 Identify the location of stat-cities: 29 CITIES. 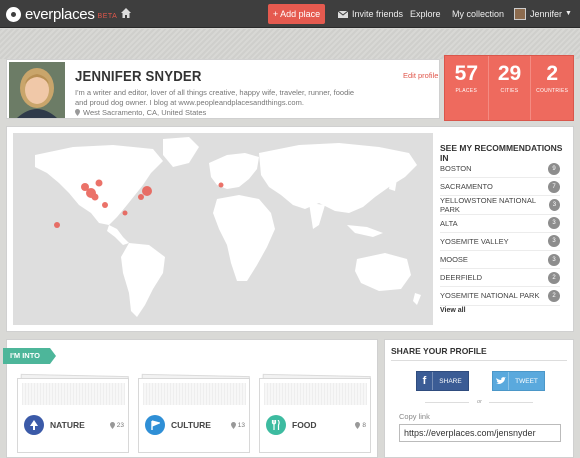
(509, 88).